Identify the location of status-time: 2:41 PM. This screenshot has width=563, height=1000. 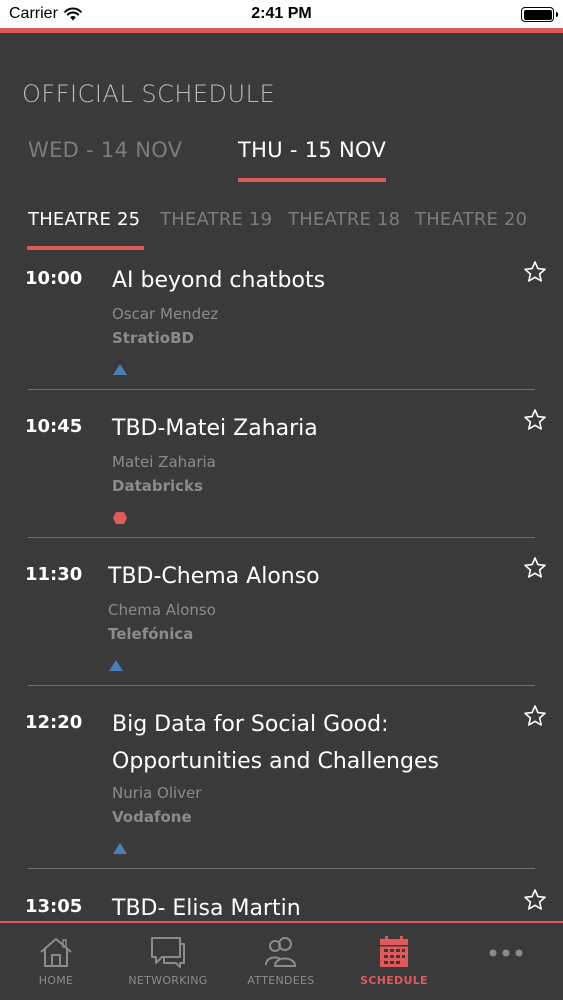
(281, 13).